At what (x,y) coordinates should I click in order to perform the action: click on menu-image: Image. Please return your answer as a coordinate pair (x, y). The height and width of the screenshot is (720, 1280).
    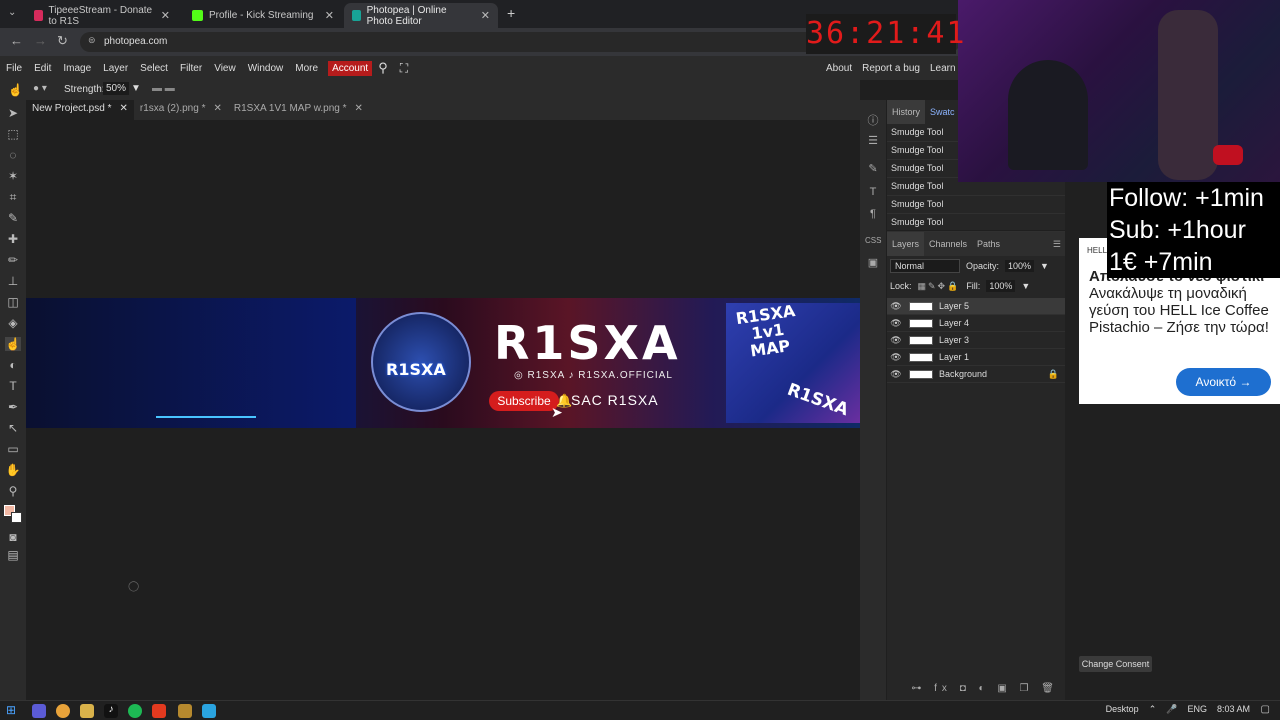
    Looking at the image, I should click on (77, 68).